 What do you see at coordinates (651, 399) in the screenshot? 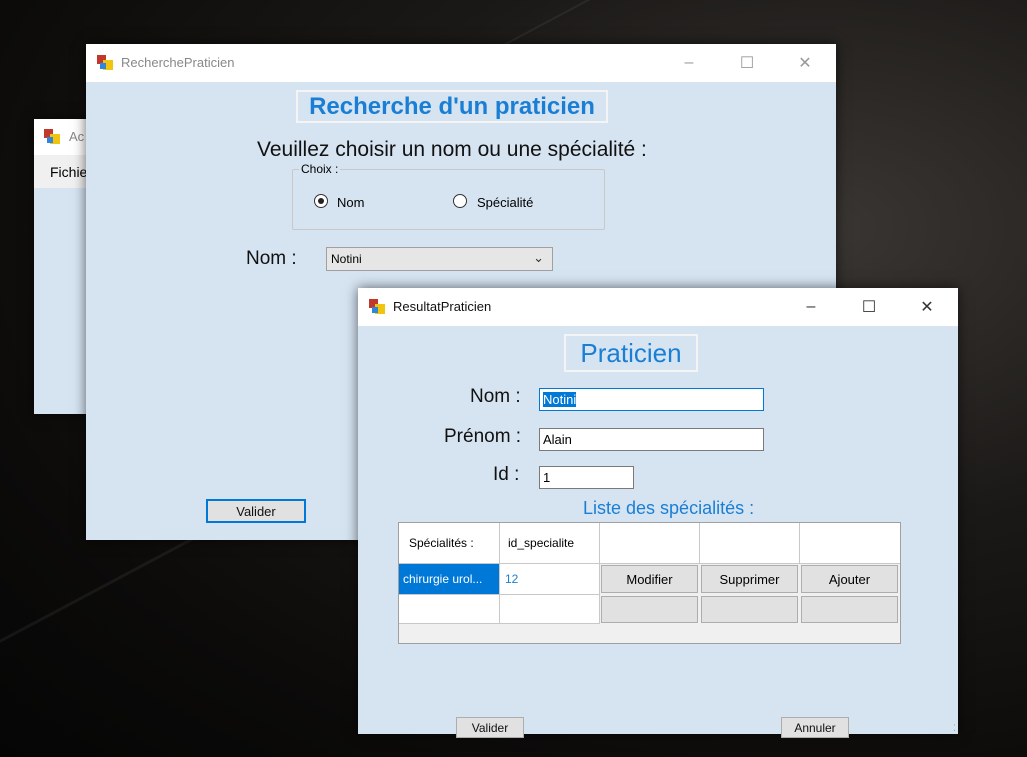
I see `nom-field: Notini` at bounding box center [651, 399].